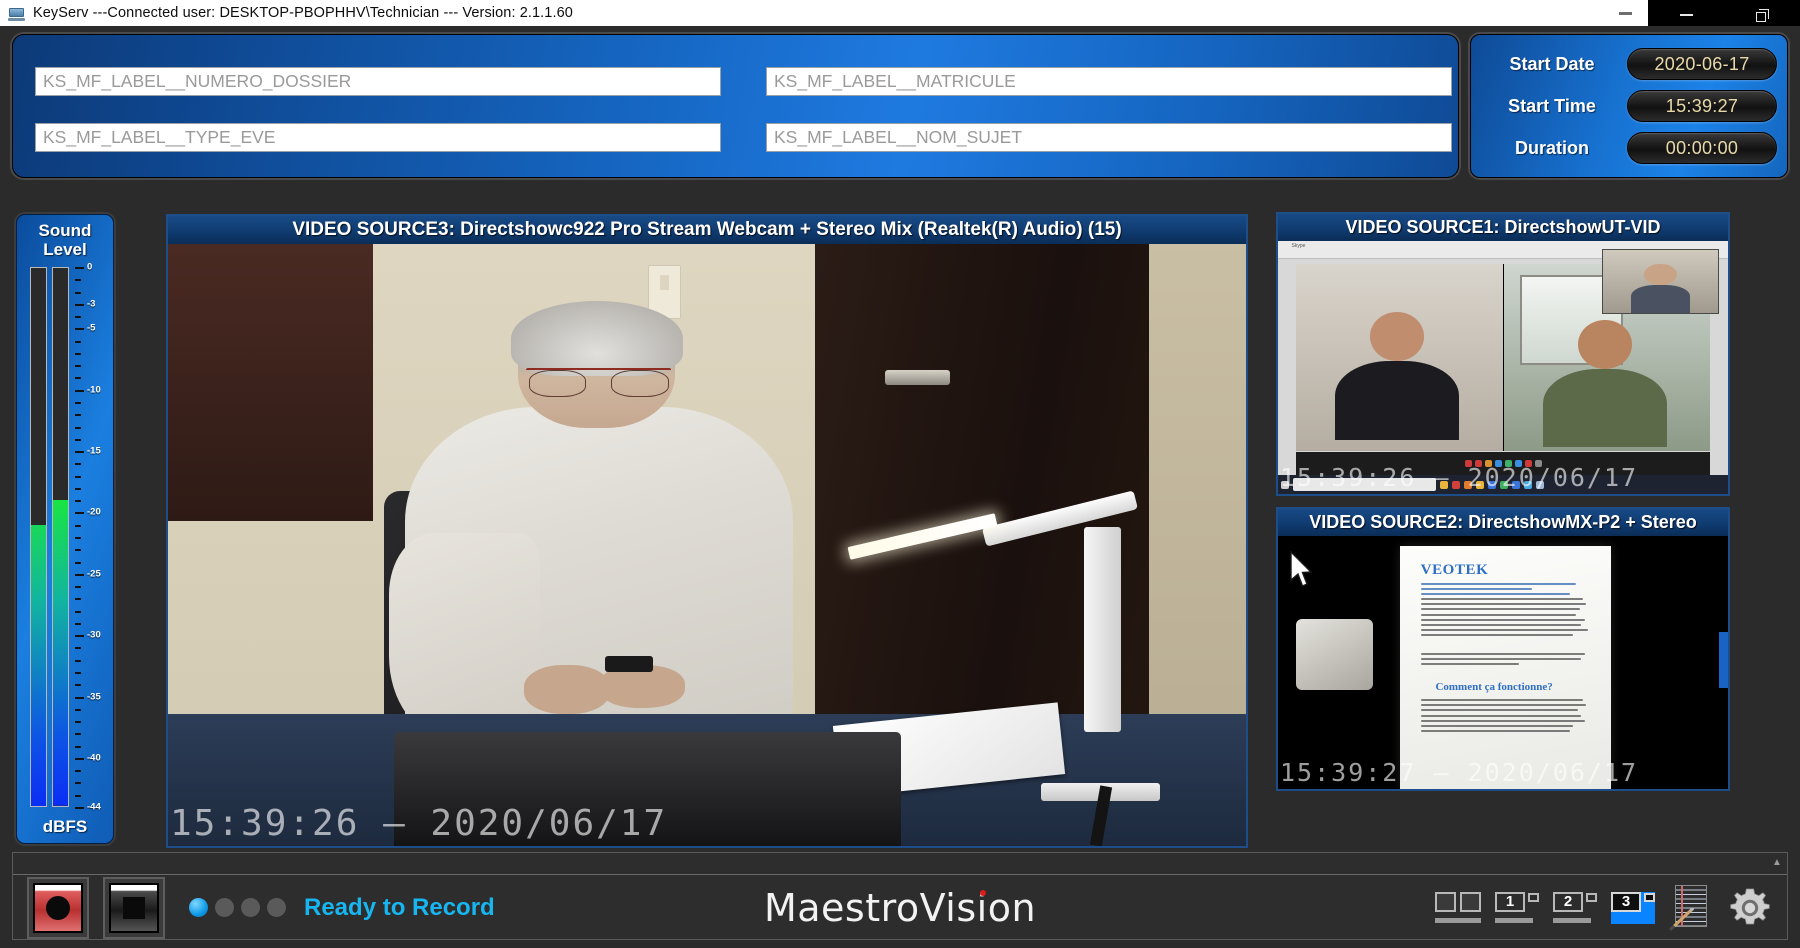 This screenshot has width=1800, height=948. I want to click on matricule-input: KS_MF_LABEL__MATRICULE, so click(1109, 81).